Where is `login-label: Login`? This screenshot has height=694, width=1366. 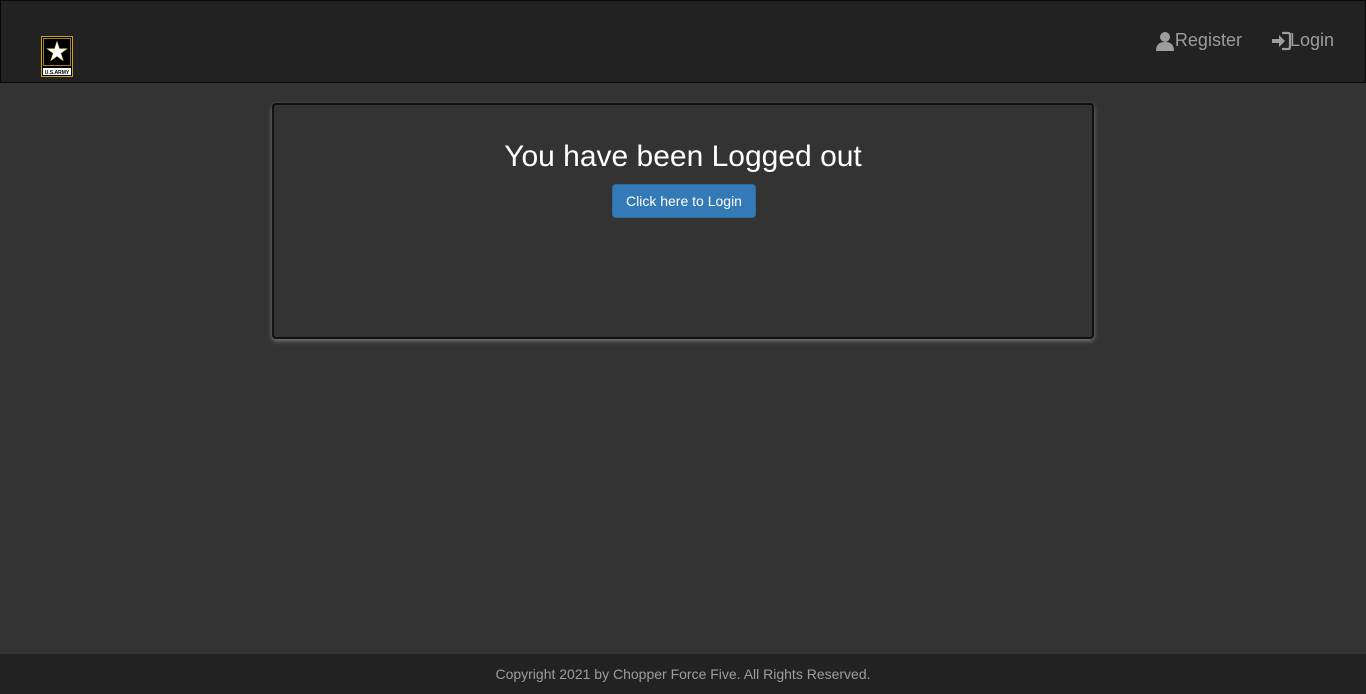
login-label: Login is located at coordinates (1311, 40).